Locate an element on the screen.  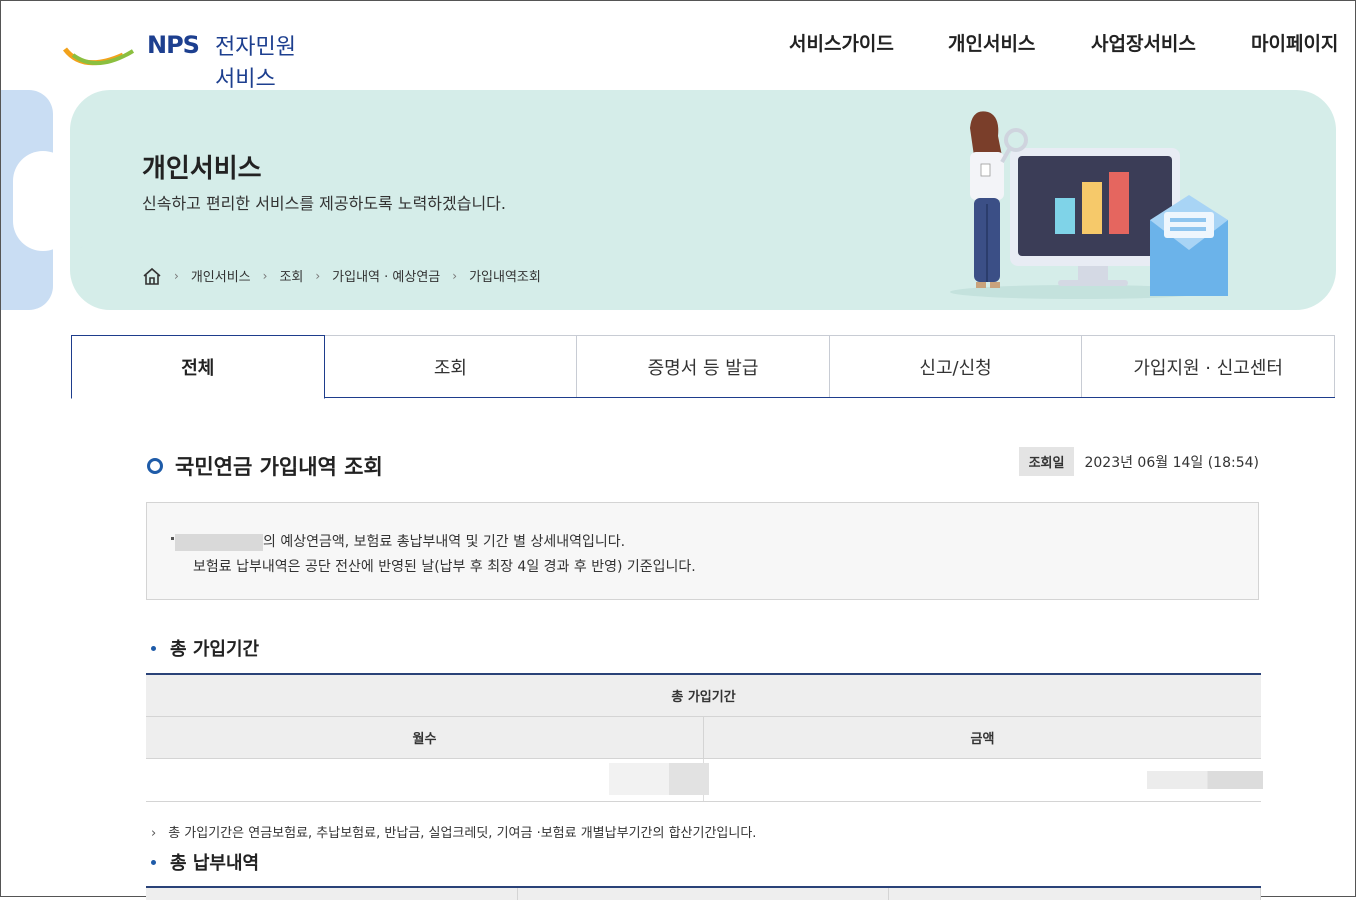
notice-line-1-text: 의 예상연금액, 보험료 총납부내역 및 기간 별 상세내역입니다. is located at coordinates (444, 542).